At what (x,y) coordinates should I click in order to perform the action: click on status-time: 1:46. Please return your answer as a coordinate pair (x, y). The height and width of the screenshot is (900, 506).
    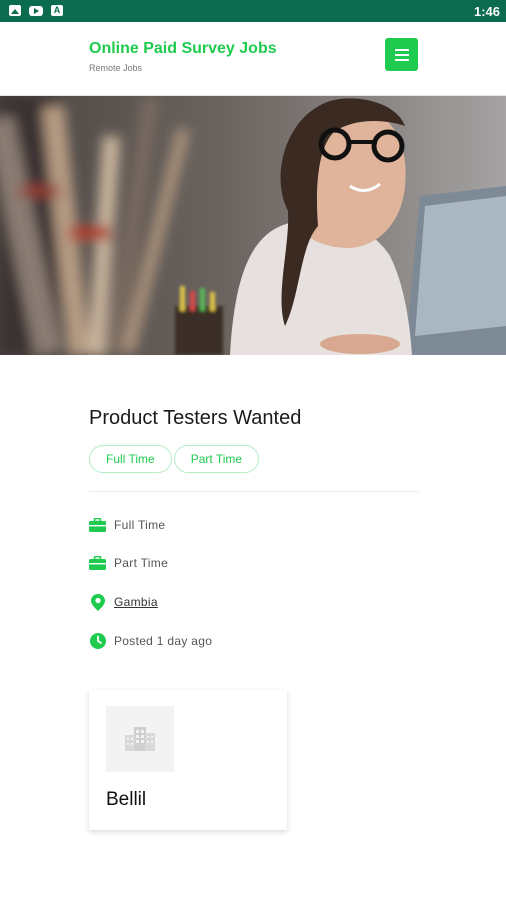
    Looking at the image, I should click on (486, 11).